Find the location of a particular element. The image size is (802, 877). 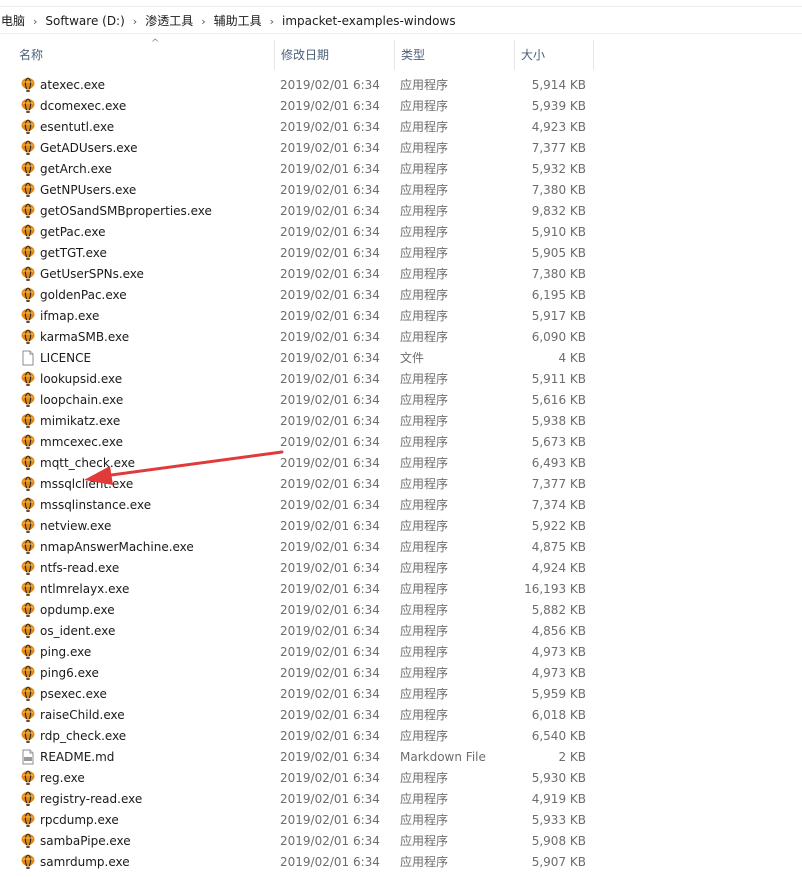

file-row: rdp_check.exe 2019/02/01 6:34 应用程序 6,540 KB is located at coordinates (401, 736).